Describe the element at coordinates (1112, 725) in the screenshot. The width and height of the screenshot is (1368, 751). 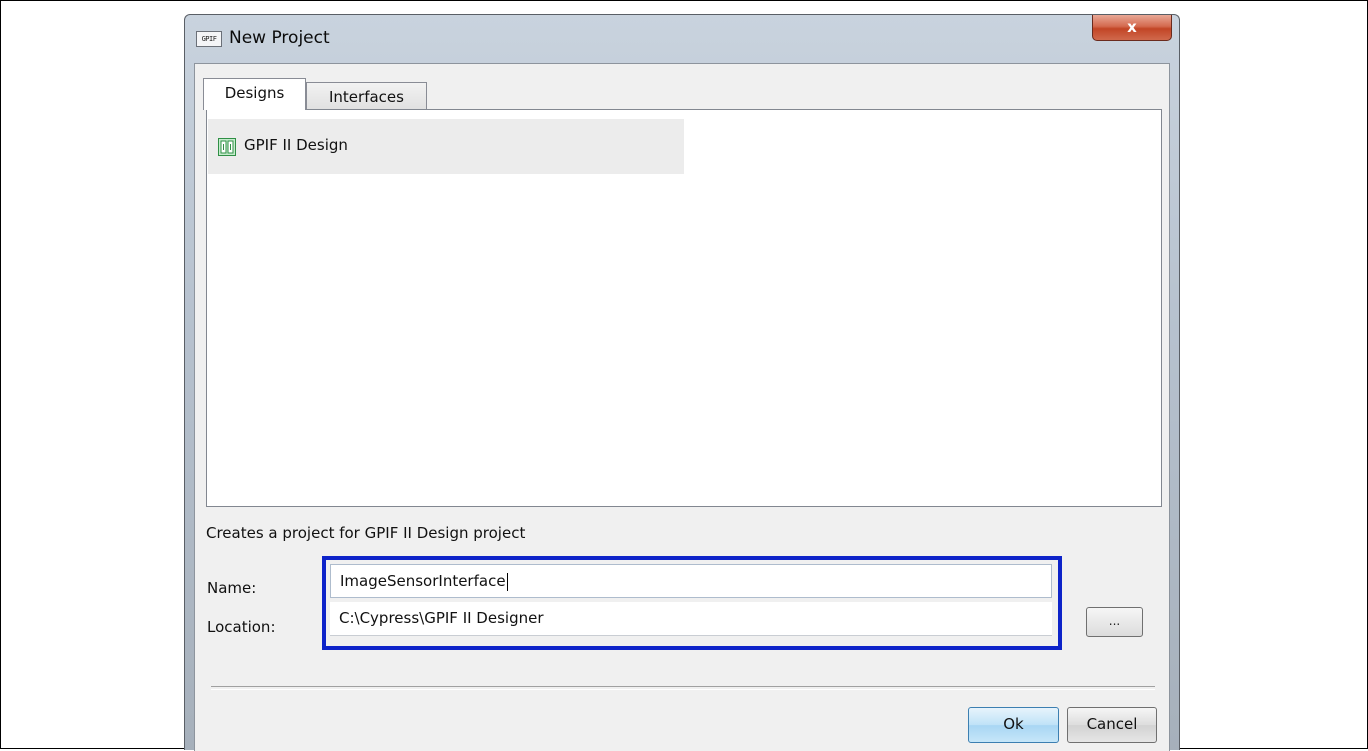
I see `cancel-button: Cancel` at that location.